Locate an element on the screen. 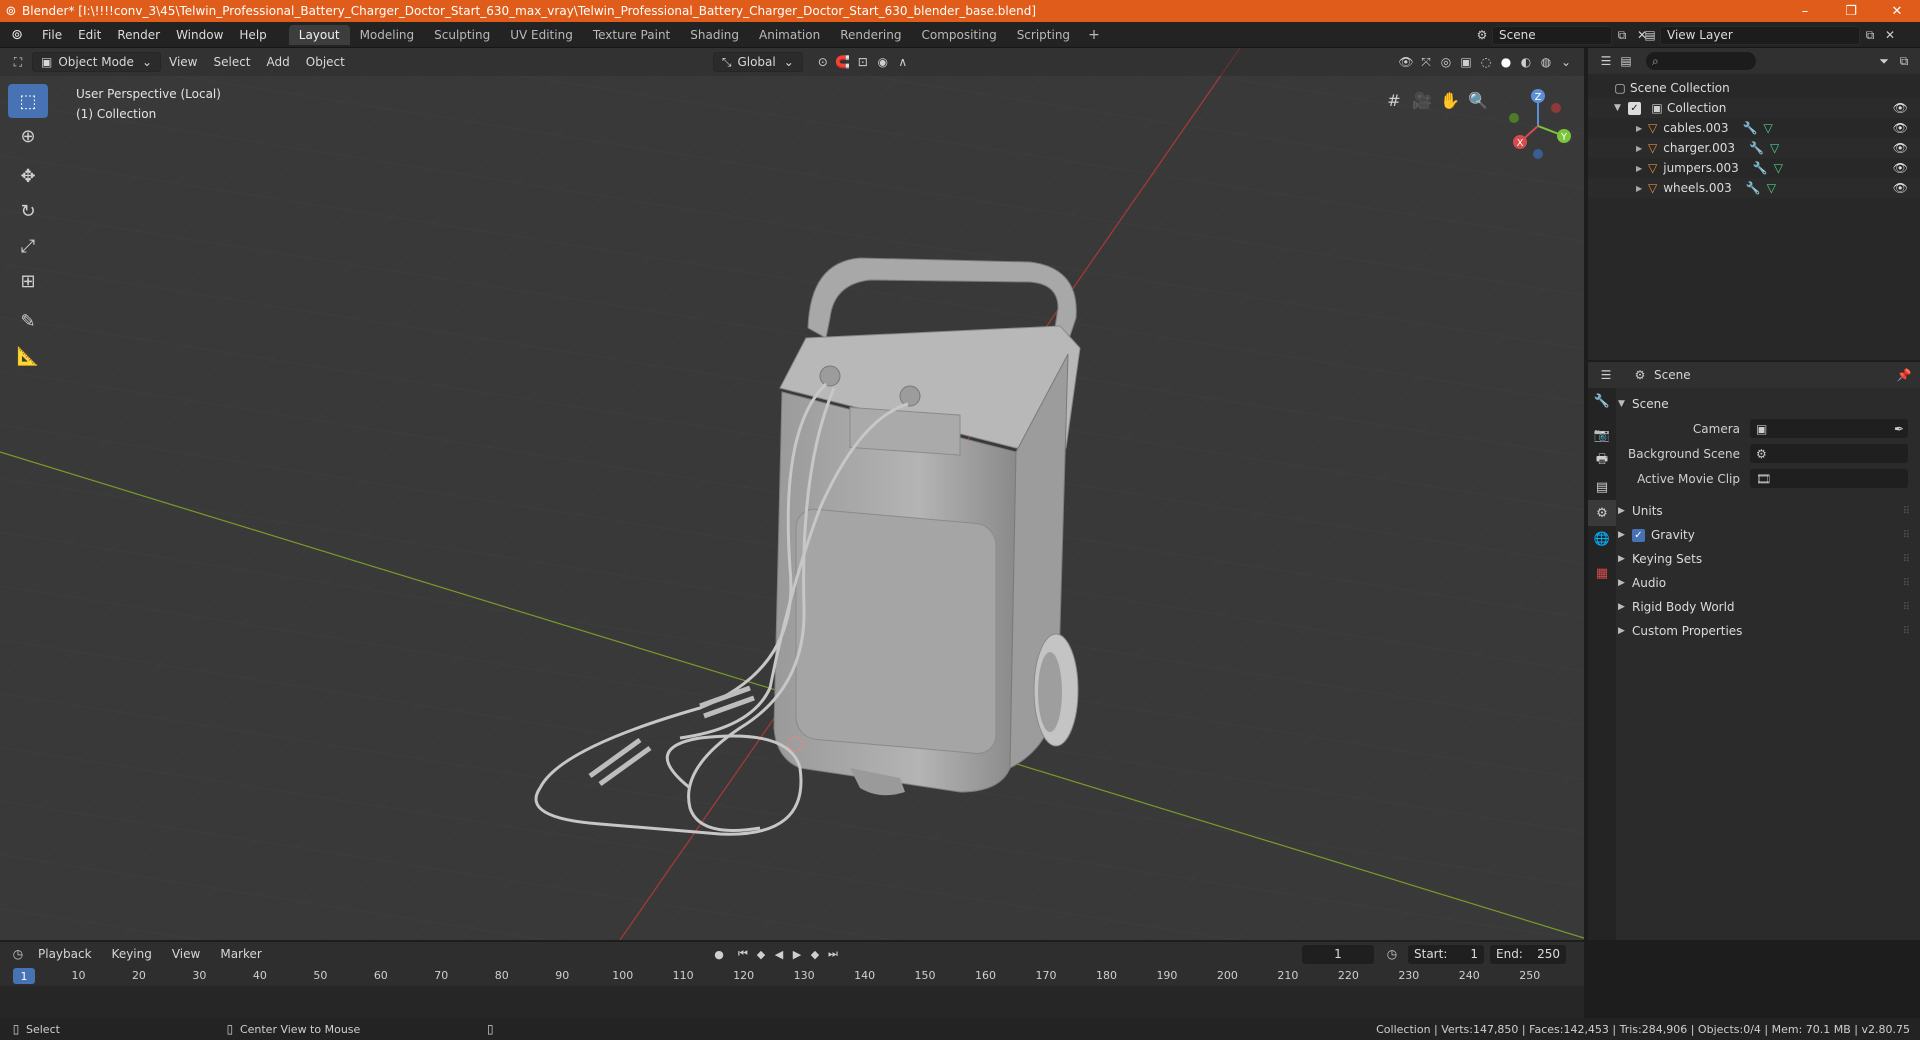 The width and height of the screenshot is (1920, 1040). tree-item-collection: ▼ ✓ ▣ Collection 👁 is located at coordinates (1754, 108).